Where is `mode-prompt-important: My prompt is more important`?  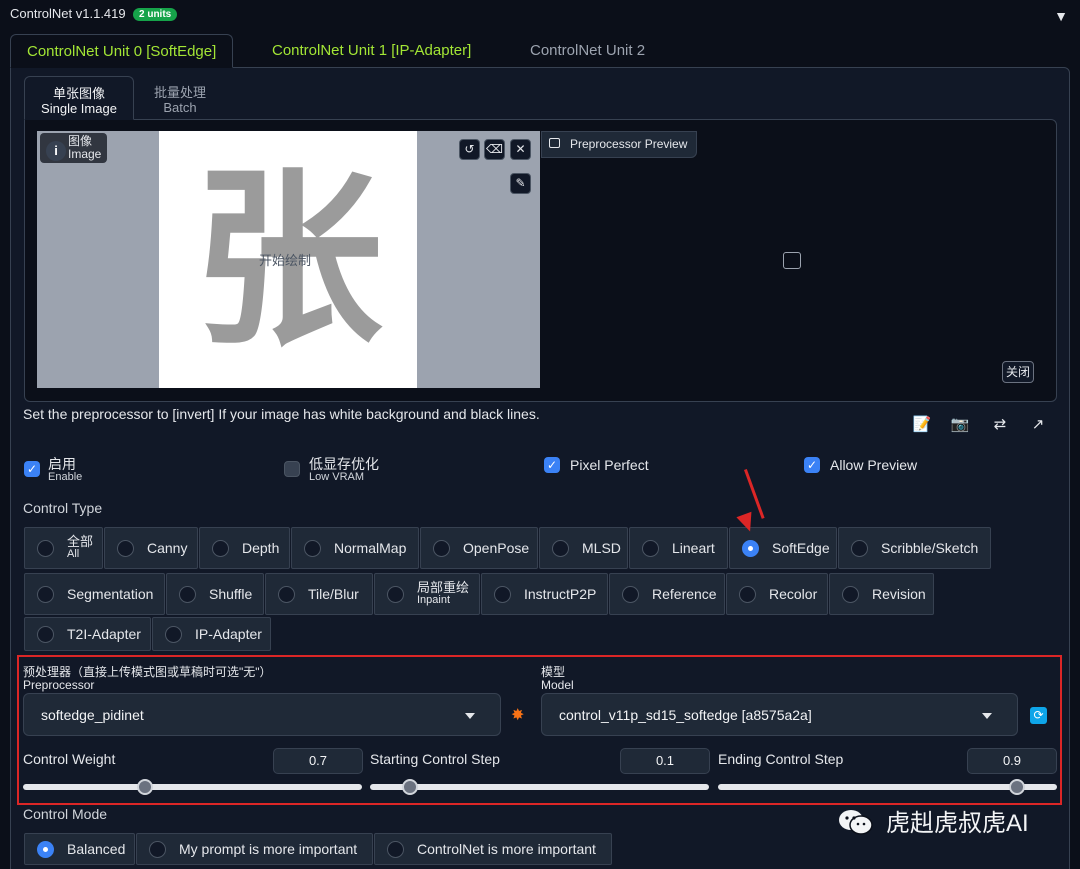
mode-prompt-important: My prompt is more important is located at coordinates (254, 849).